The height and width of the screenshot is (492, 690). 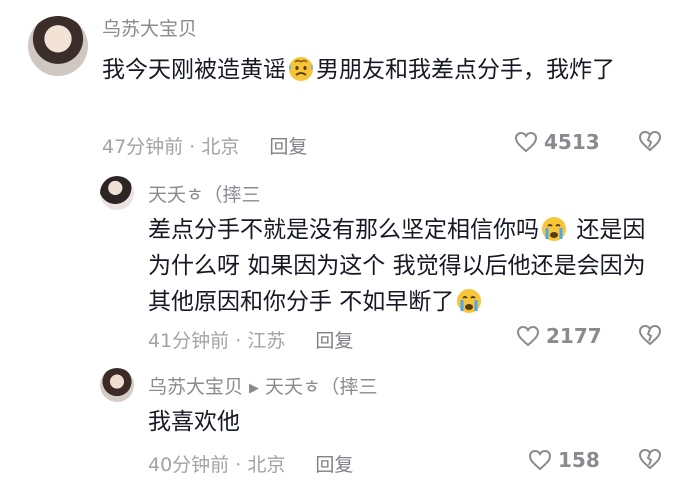 I want to click on like-count: 2177, so click(x=574, y=336).